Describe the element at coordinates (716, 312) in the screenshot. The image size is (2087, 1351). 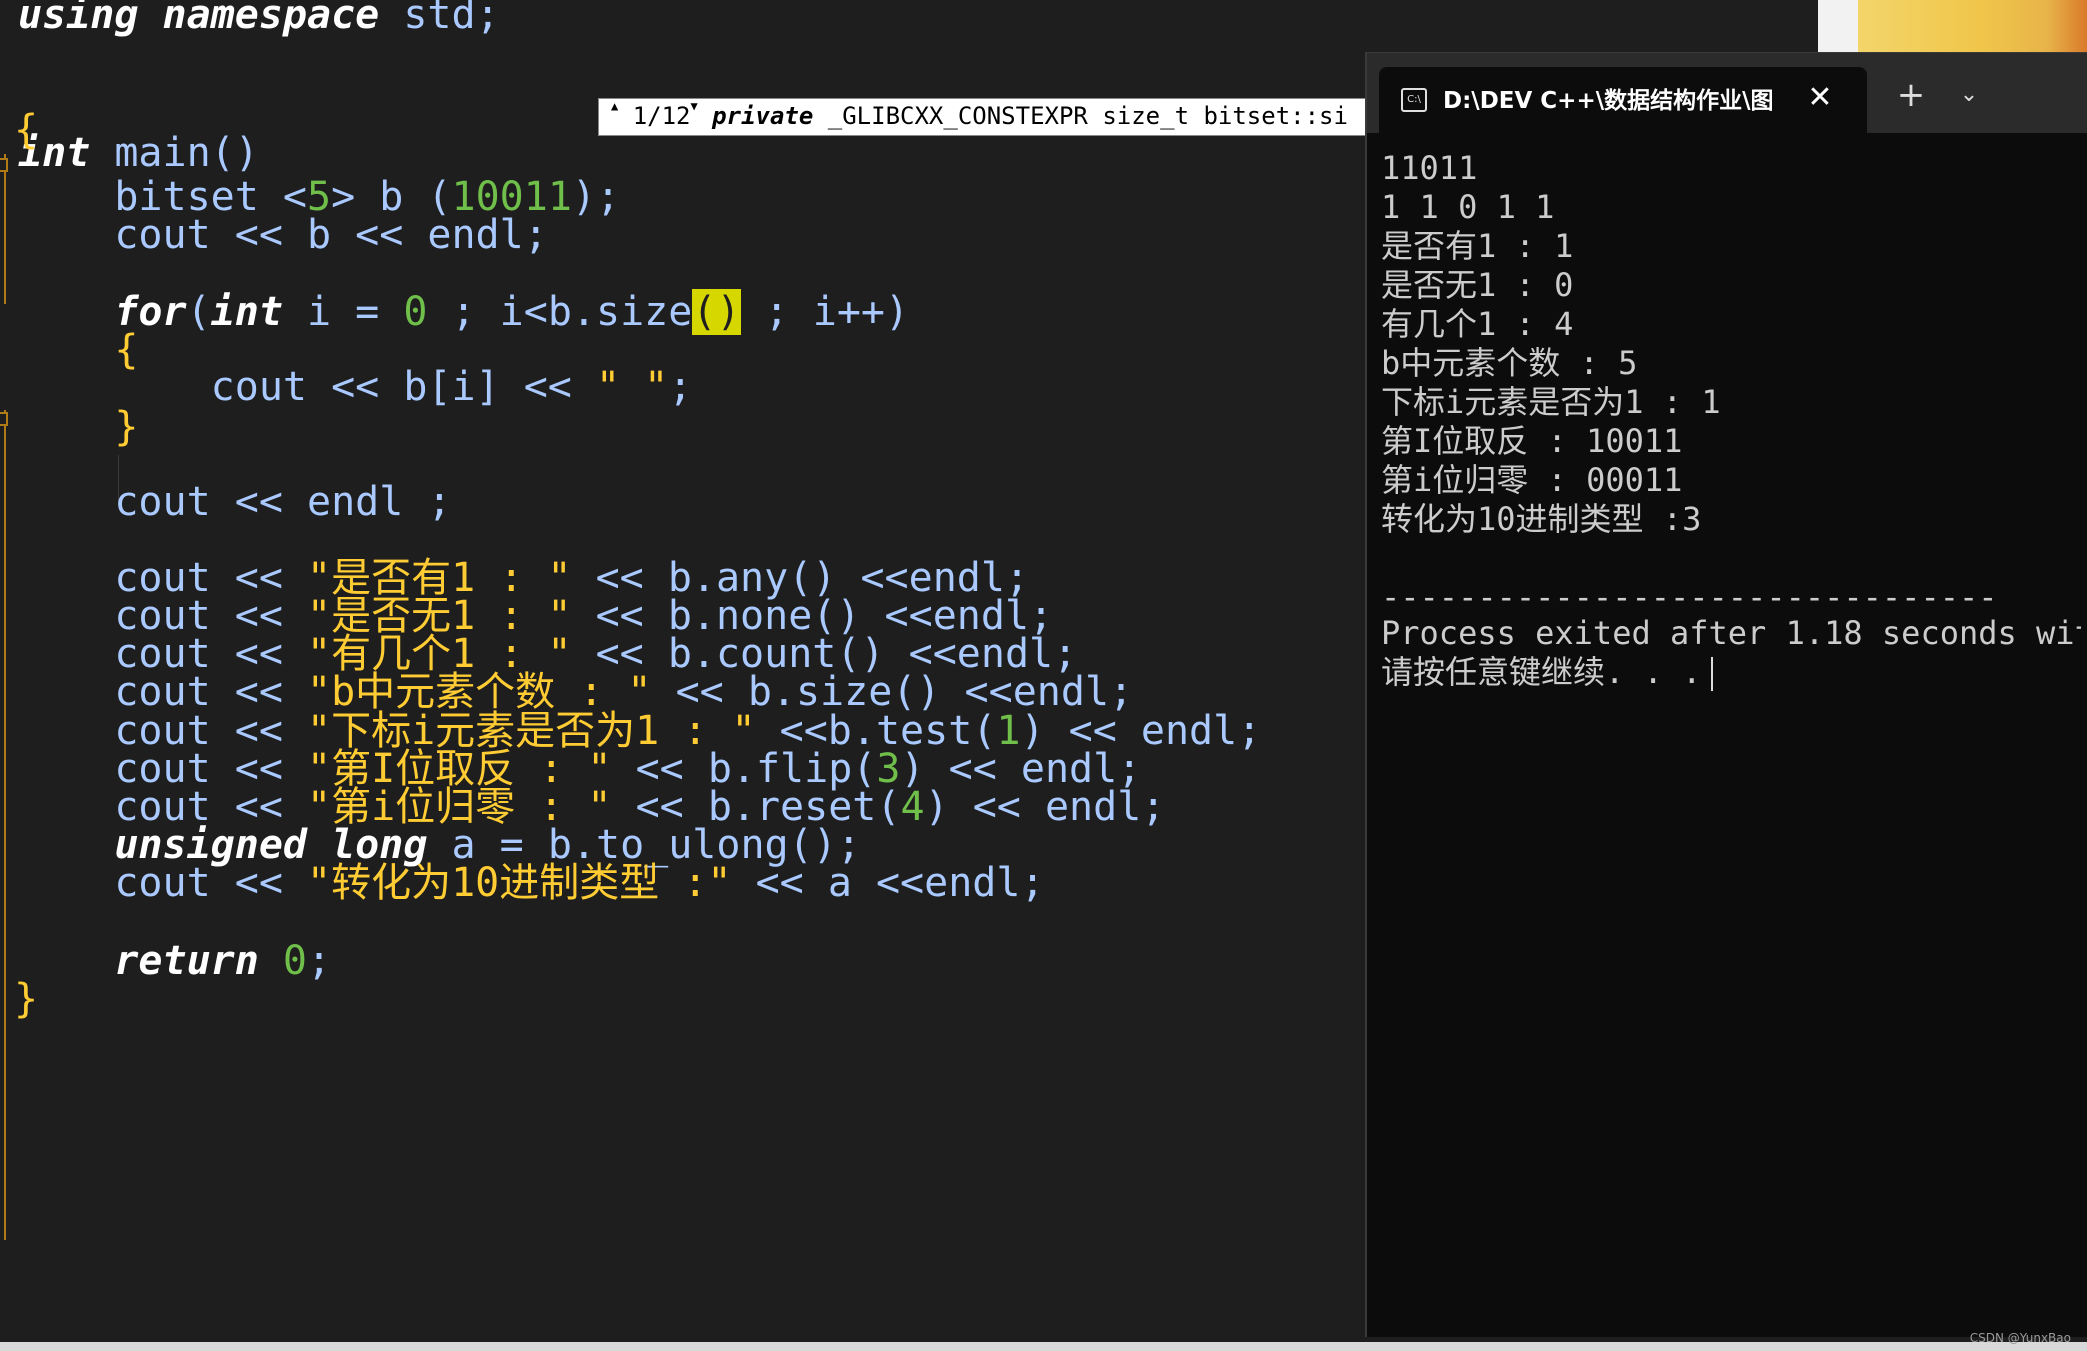
I see `code-token: ()` at that location.